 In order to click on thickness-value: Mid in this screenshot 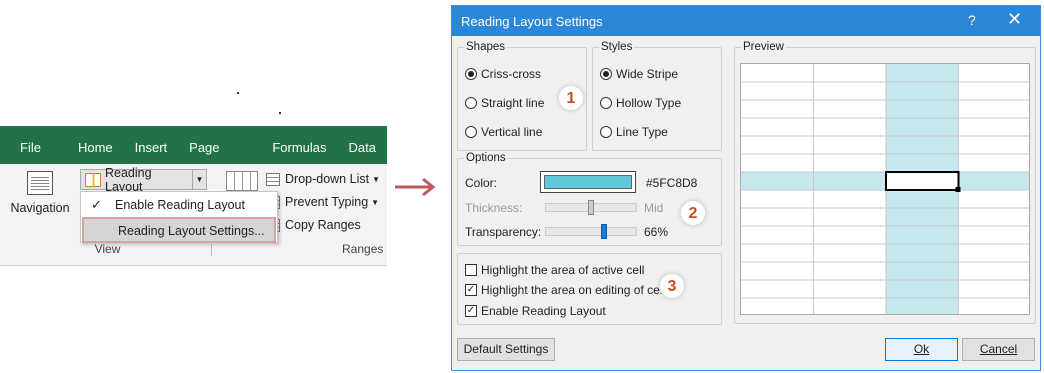, I will do `click(654, 208)`.